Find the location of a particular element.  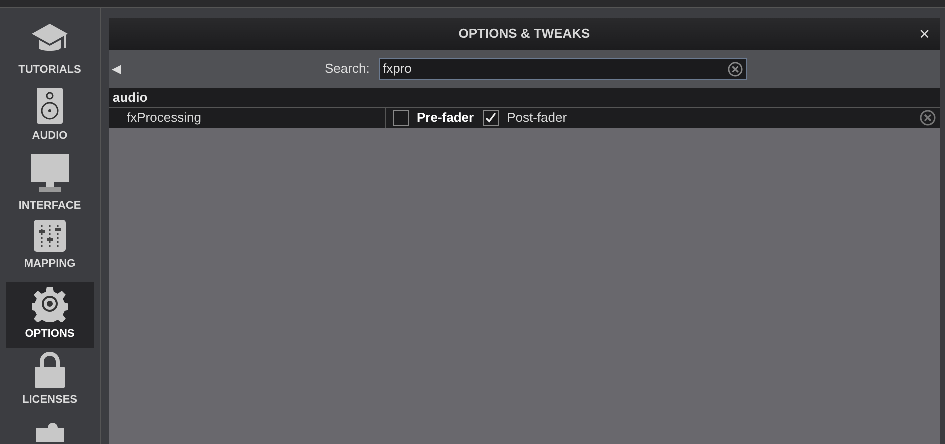

group-header: audio is located at coordinates (524, 98).